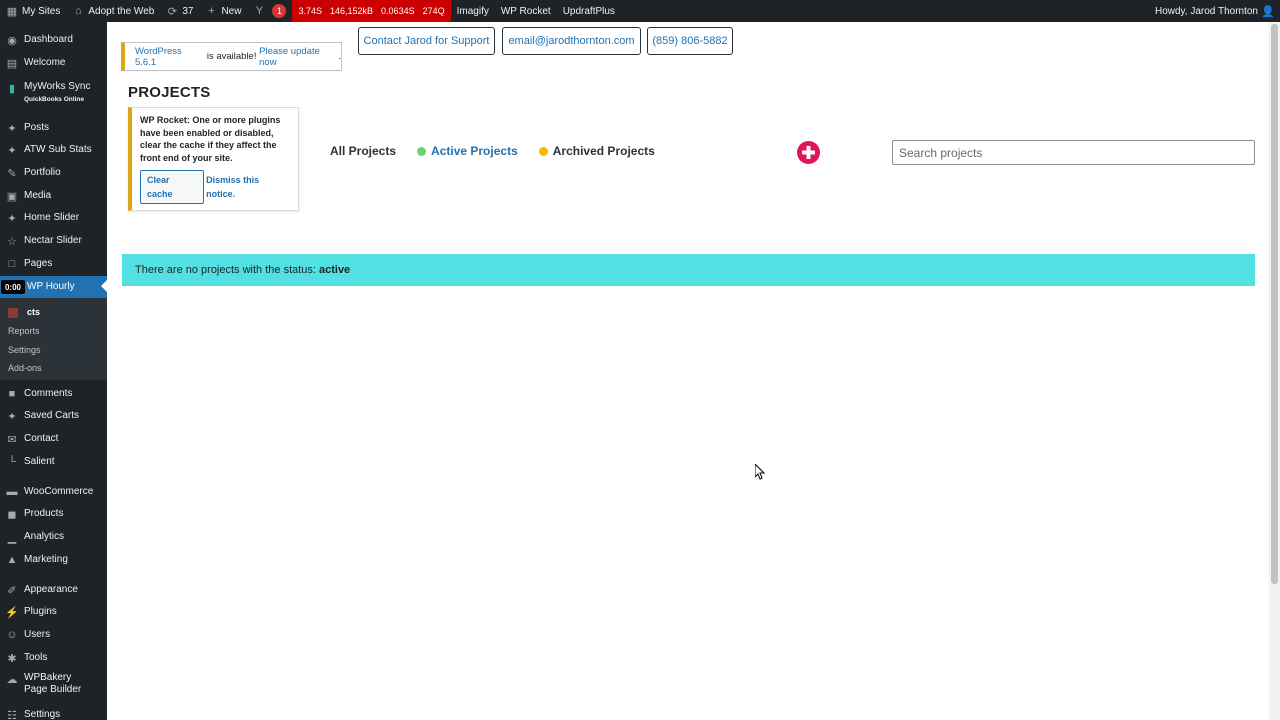  Describe the element at coordinates (24, 331) in the screenshot. I see `submenu-reports: Reports` at that location.